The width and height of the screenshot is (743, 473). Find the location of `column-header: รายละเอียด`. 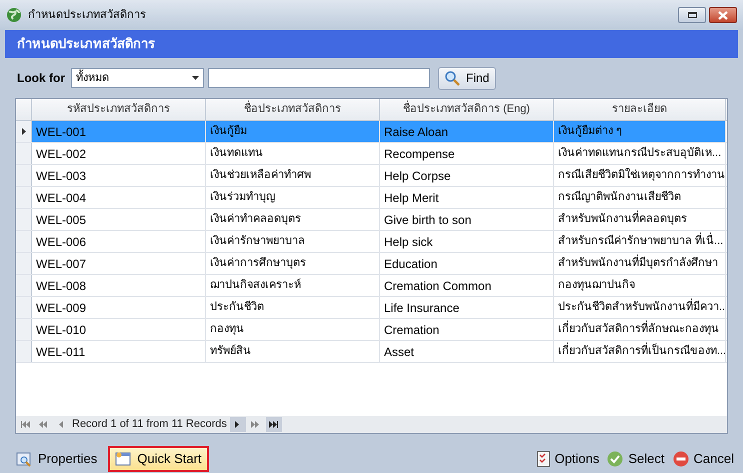

column-header: รายละเอียด is located at coordinates (640, 109).